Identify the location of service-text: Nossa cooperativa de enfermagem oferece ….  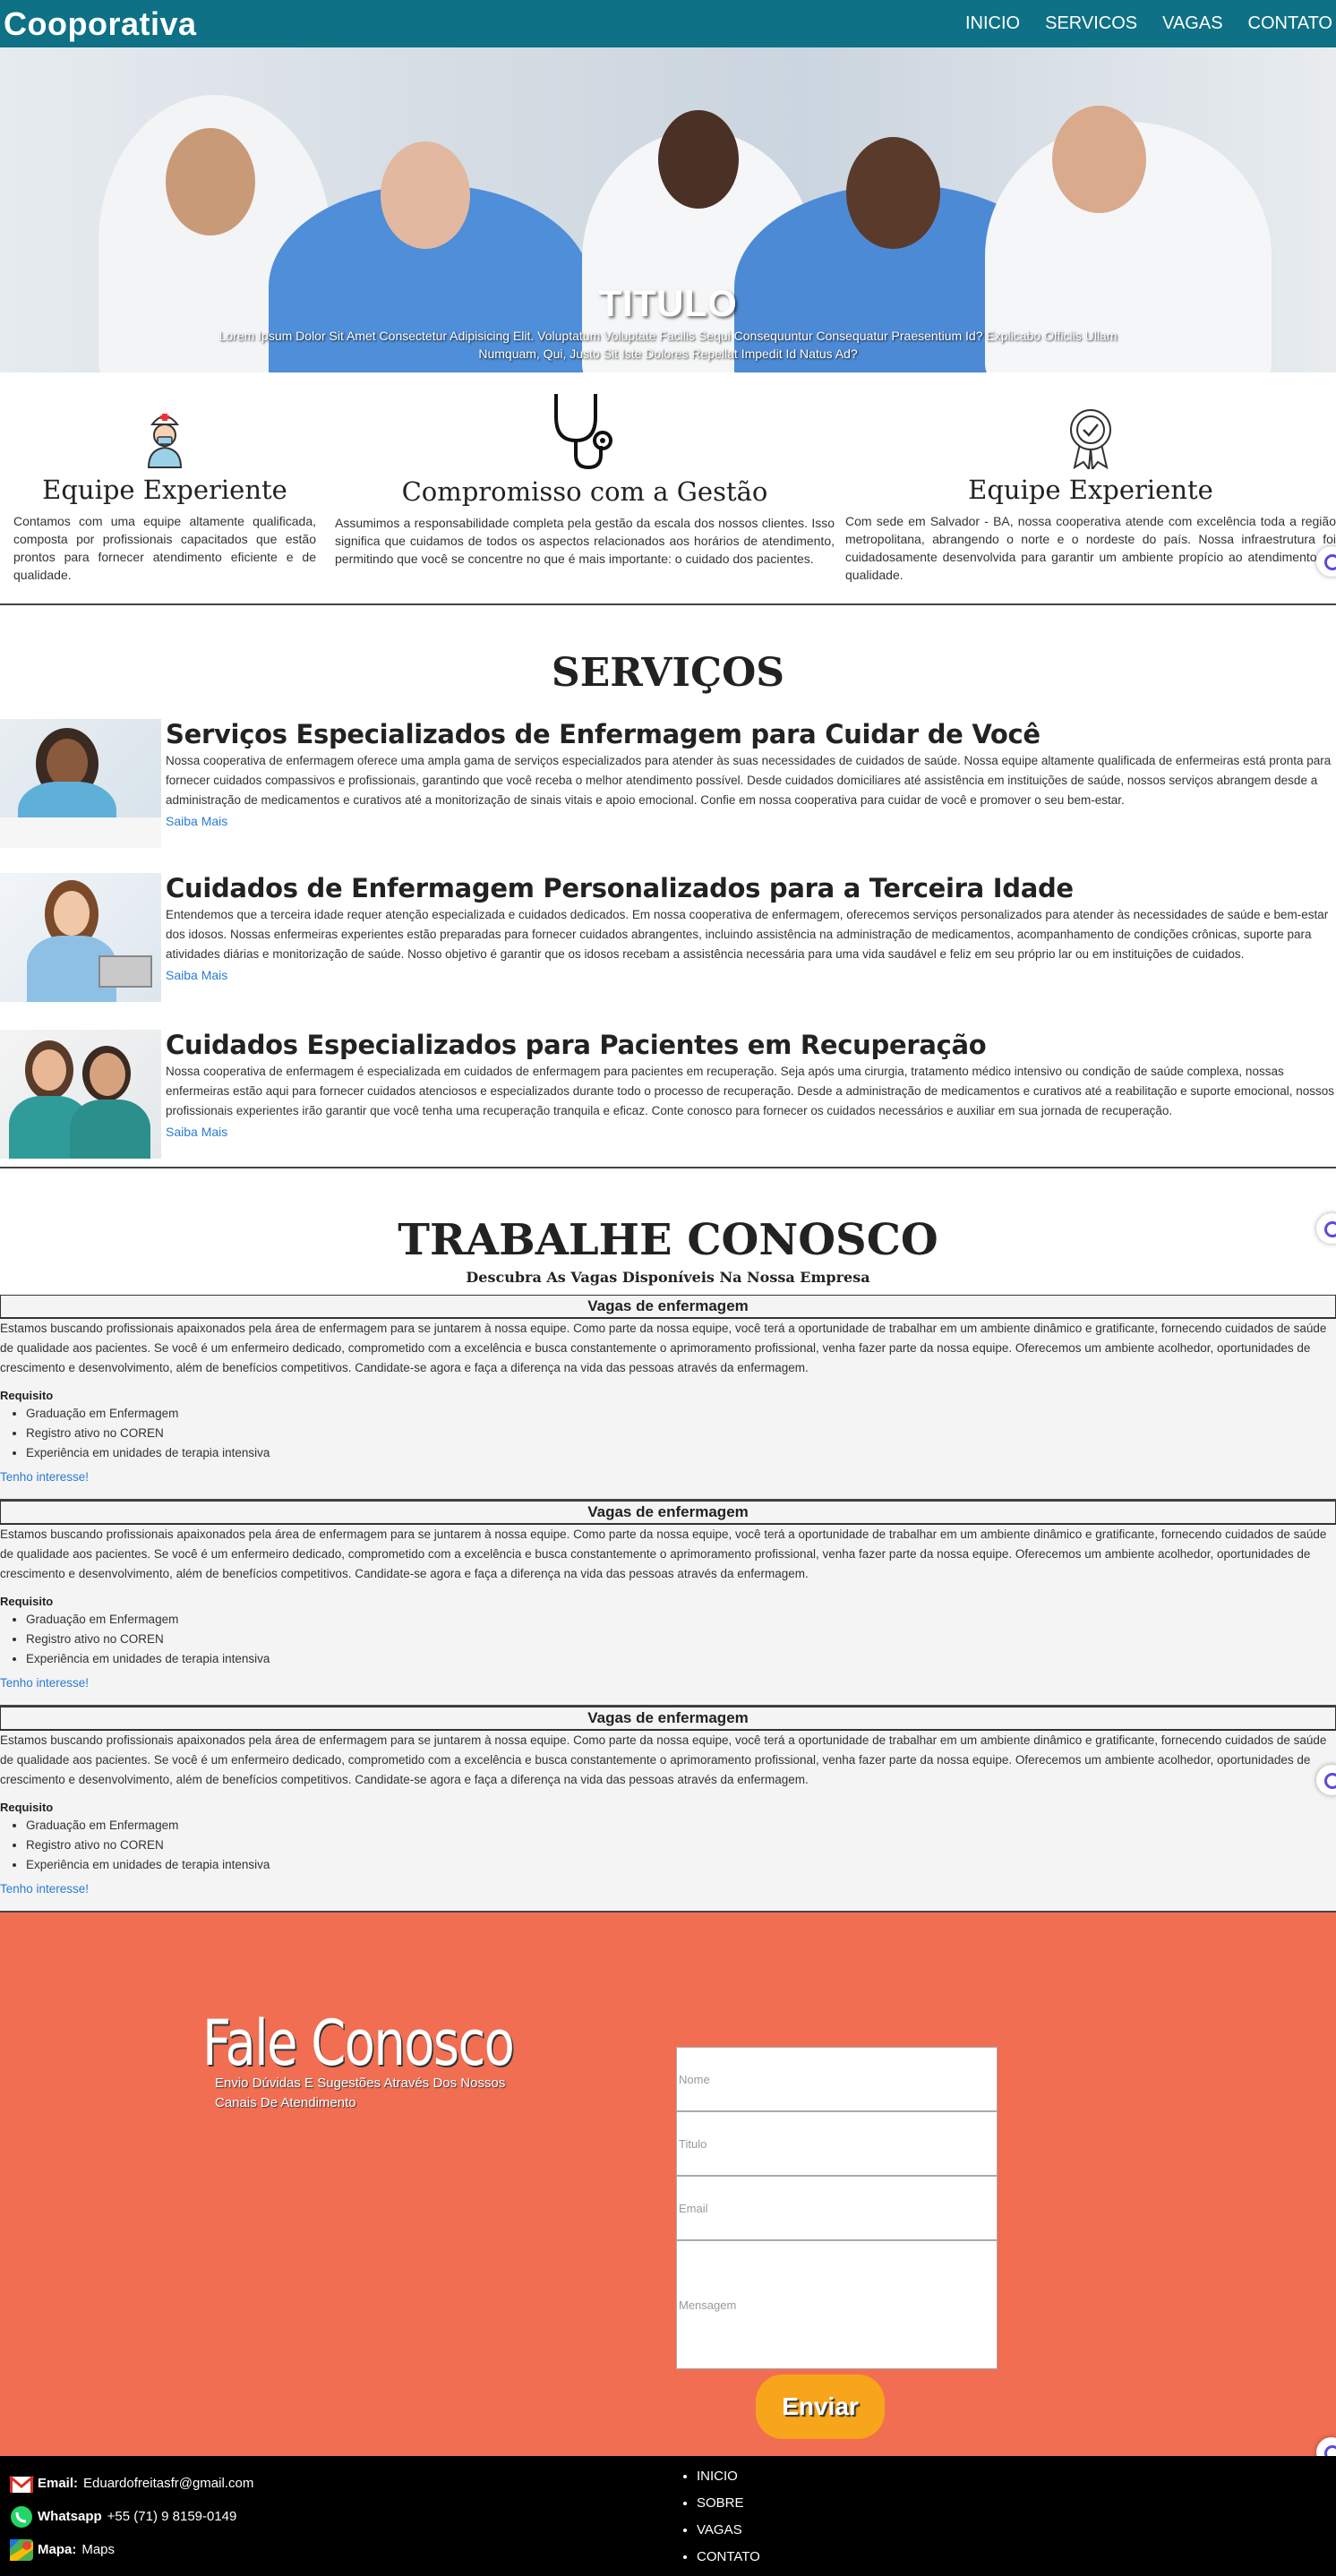
(749, 781).